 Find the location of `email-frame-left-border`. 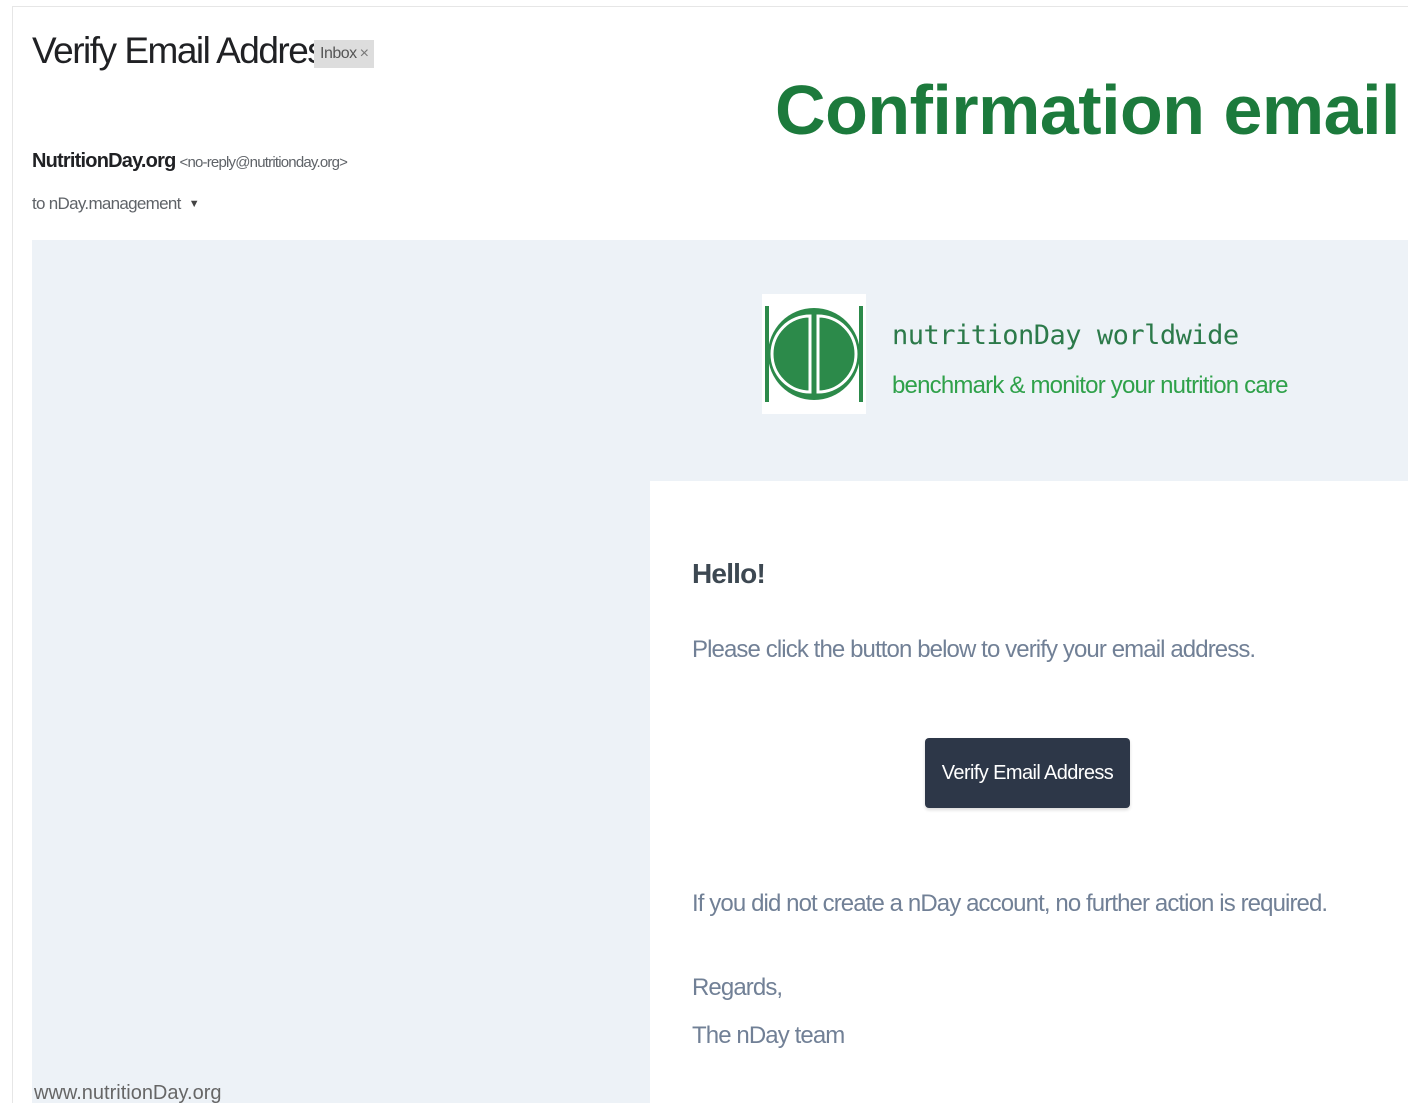

email-frame-left-border is located at coordinates (12, 554).